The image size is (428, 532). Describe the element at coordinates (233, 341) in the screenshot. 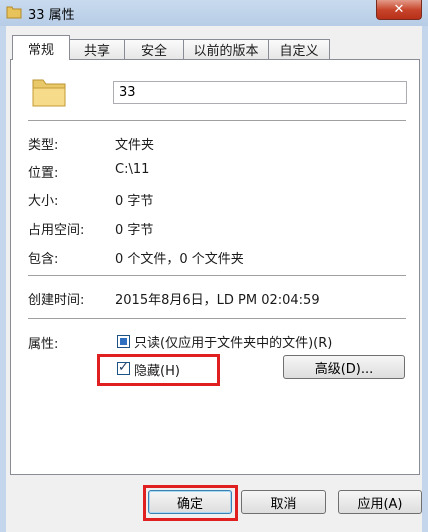

I see `readonly-label: 只读(仅应用于文件夹中的文件)(R)` at that location.